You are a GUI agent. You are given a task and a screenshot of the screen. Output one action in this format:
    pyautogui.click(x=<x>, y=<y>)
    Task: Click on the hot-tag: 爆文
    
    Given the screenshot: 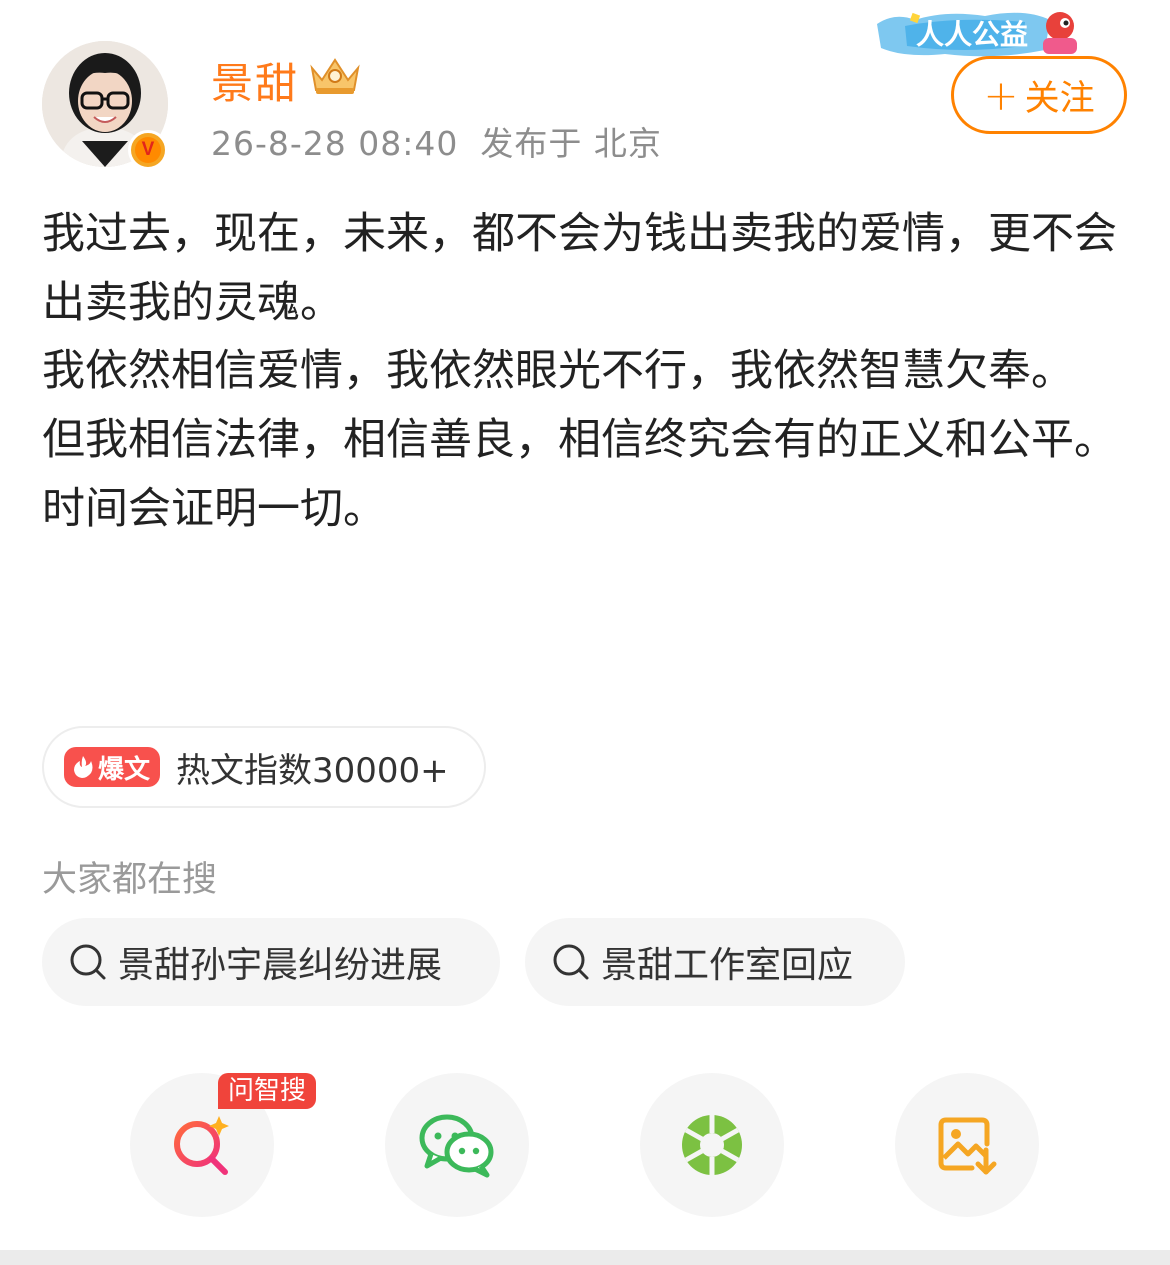 What is the action you would take?
    pyautogui.click(x=112, y=767)
    